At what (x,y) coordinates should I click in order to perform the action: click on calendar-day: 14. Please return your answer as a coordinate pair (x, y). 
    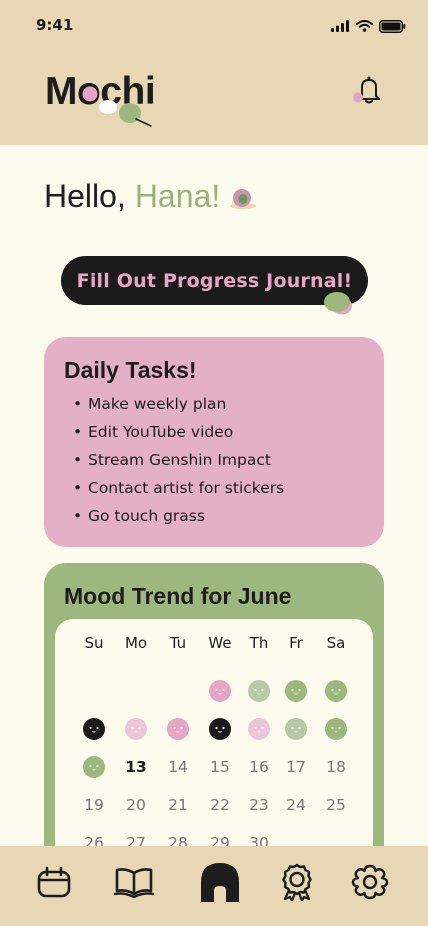
    Looking at the image, I should click on (178, 767).